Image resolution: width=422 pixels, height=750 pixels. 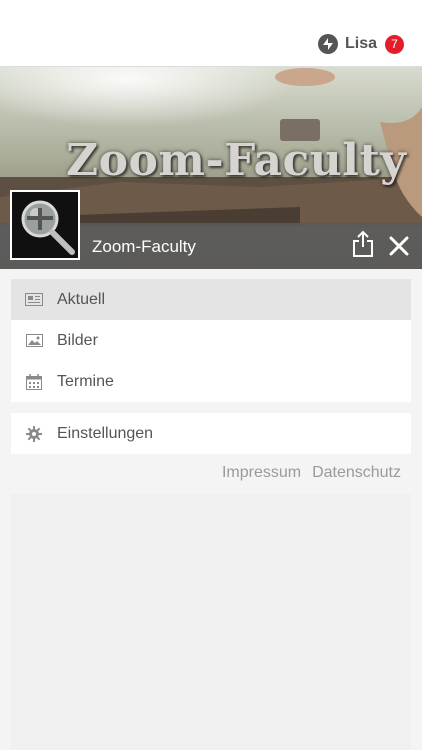 I want to click on page-avatar, so click(x=45, y=225).